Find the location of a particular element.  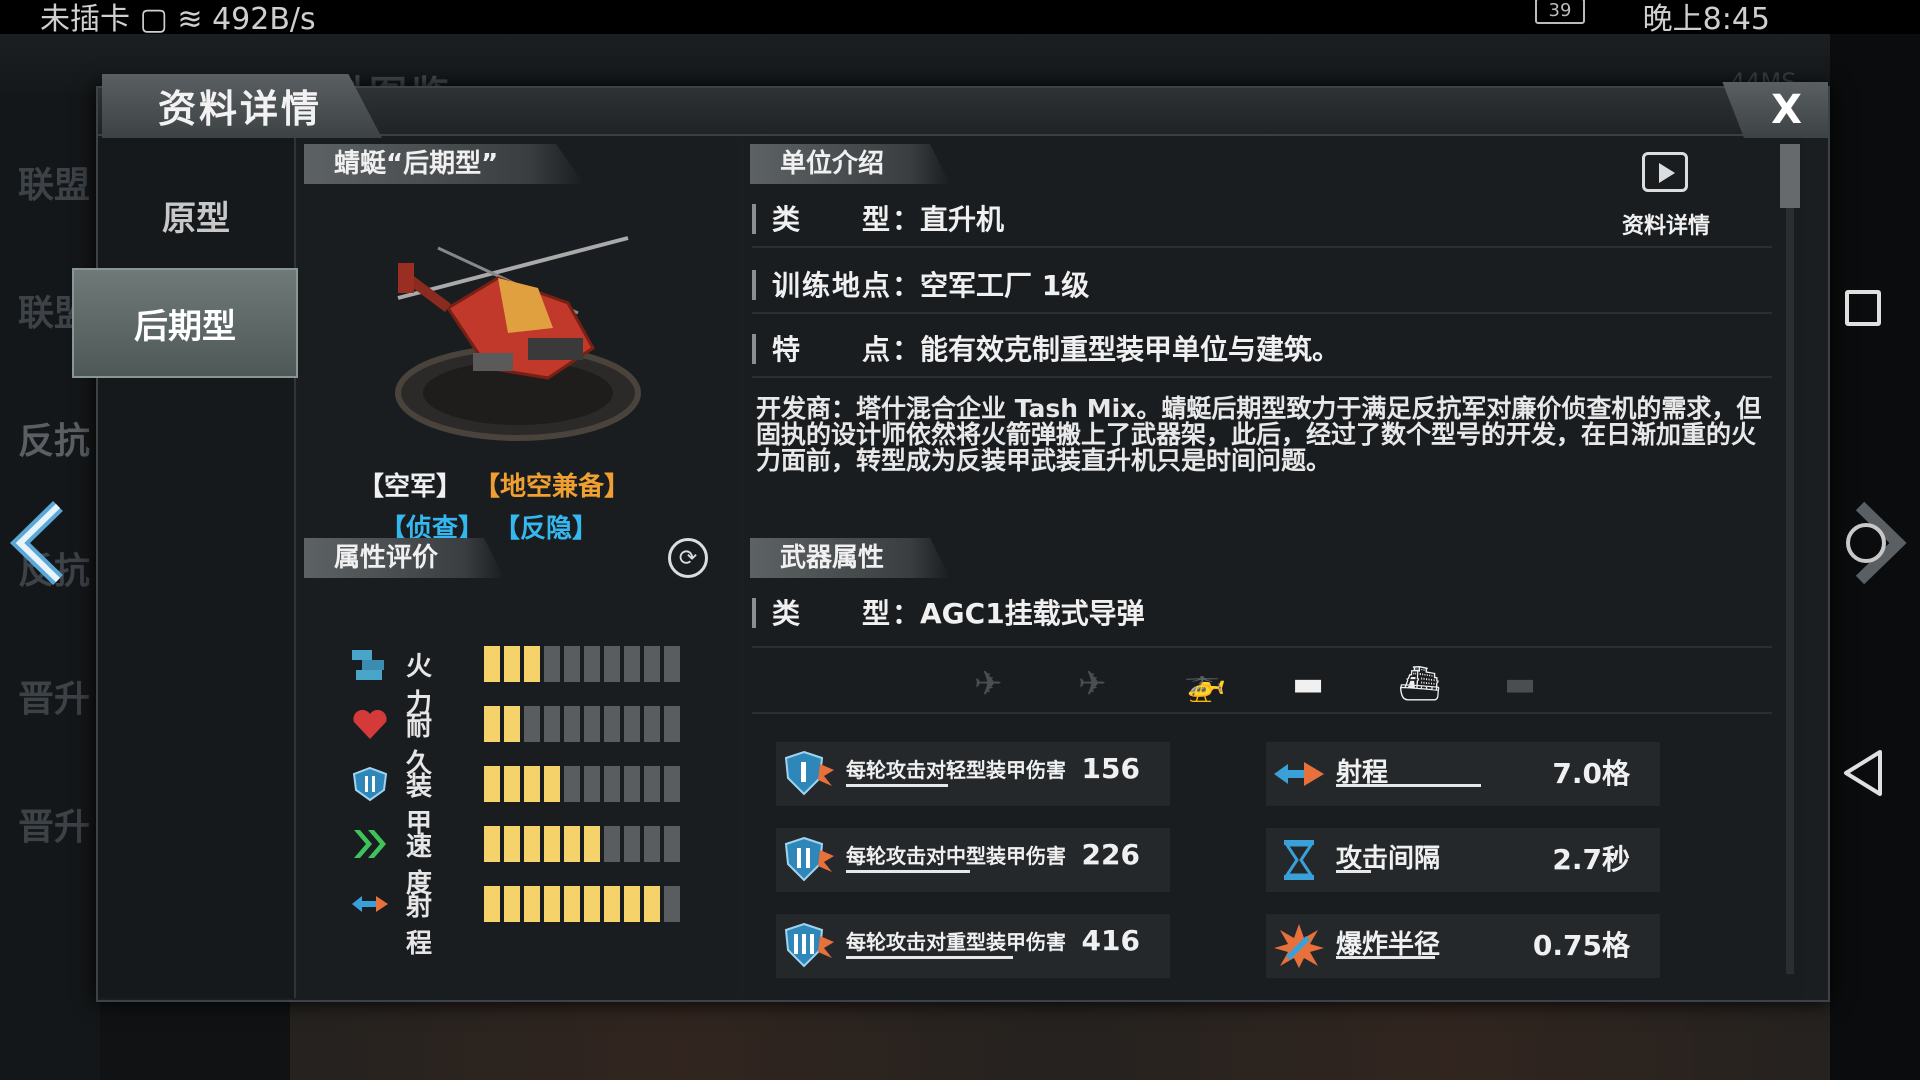

unit-name-header: 蜻蜓“后期型” is located at coordinates (444, 164).